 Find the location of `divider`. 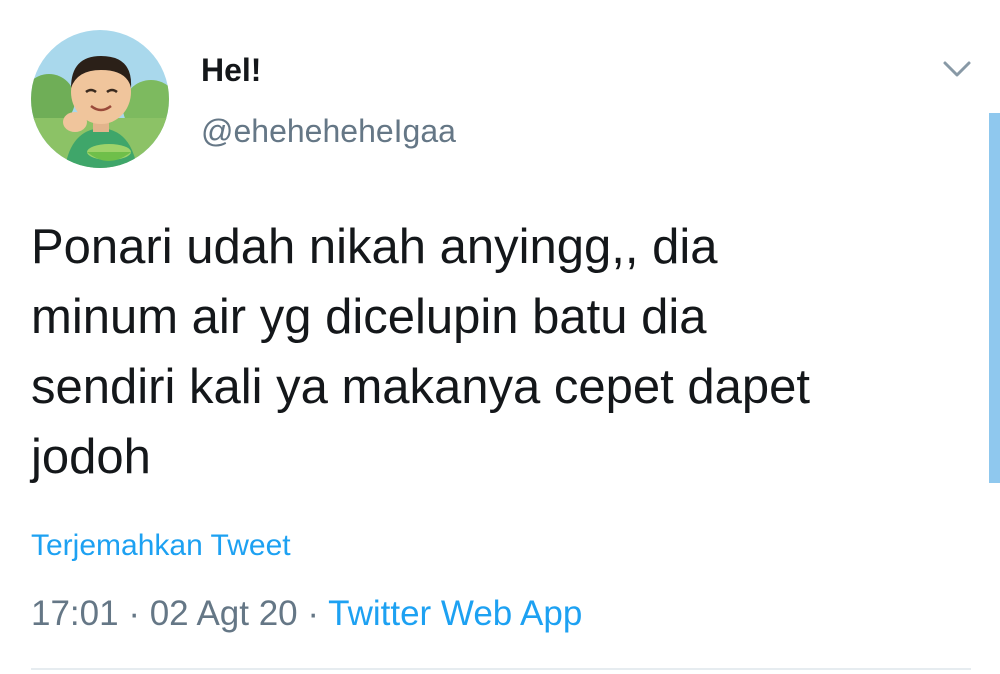

divider is located at coordinates (501, 669).